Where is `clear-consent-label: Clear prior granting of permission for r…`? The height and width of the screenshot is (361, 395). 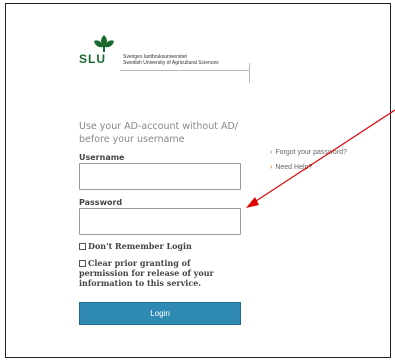 clear-consent-label: Clear prior granting of permission for r… is located at coordinates (146, 273).